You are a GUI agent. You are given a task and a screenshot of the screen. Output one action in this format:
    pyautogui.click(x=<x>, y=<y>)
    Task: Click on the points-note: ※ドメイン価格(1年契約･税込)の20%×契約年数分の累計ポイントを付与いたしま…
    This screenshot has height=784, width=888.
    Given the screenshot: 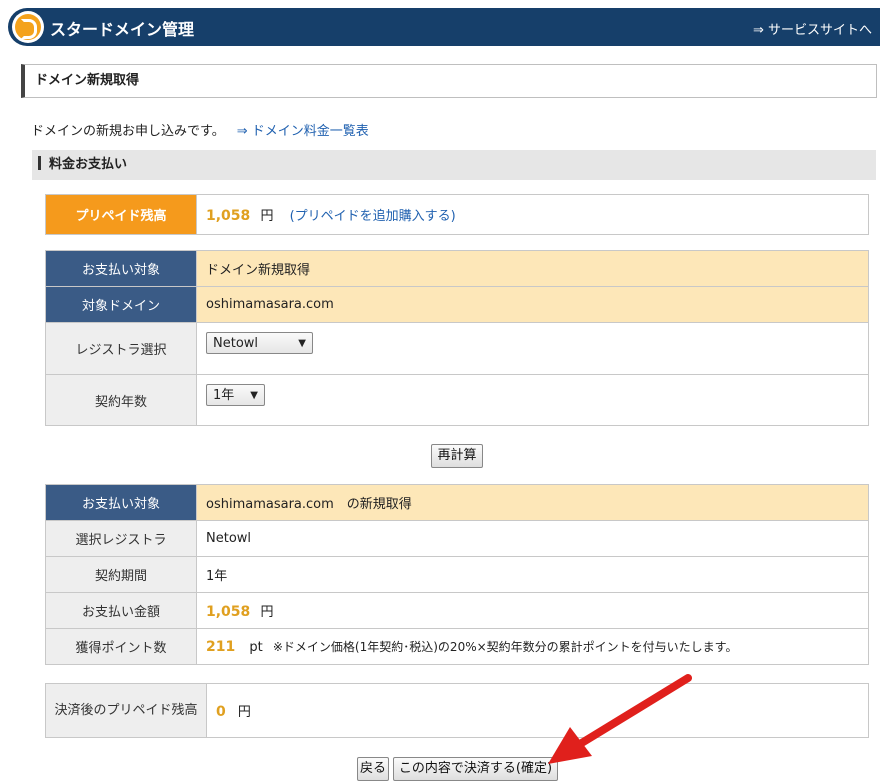 What is the action you would take?
    pyautogui.click(x=505, y=647)
    